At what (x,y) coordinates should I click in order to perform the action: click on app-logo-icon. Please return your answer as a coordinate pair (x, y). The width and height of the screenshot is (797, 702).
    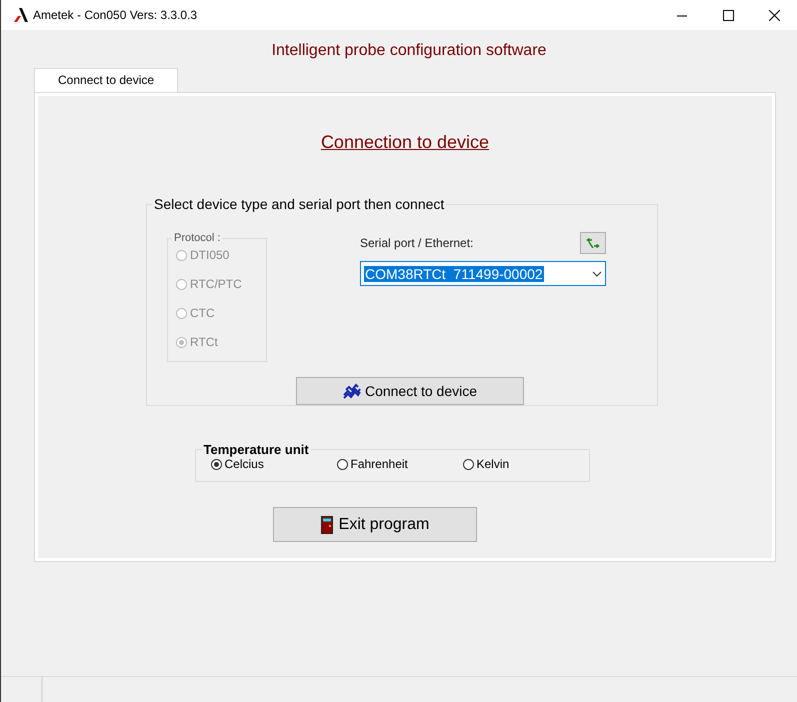
    Looking at the image, I should click on (21, 15).